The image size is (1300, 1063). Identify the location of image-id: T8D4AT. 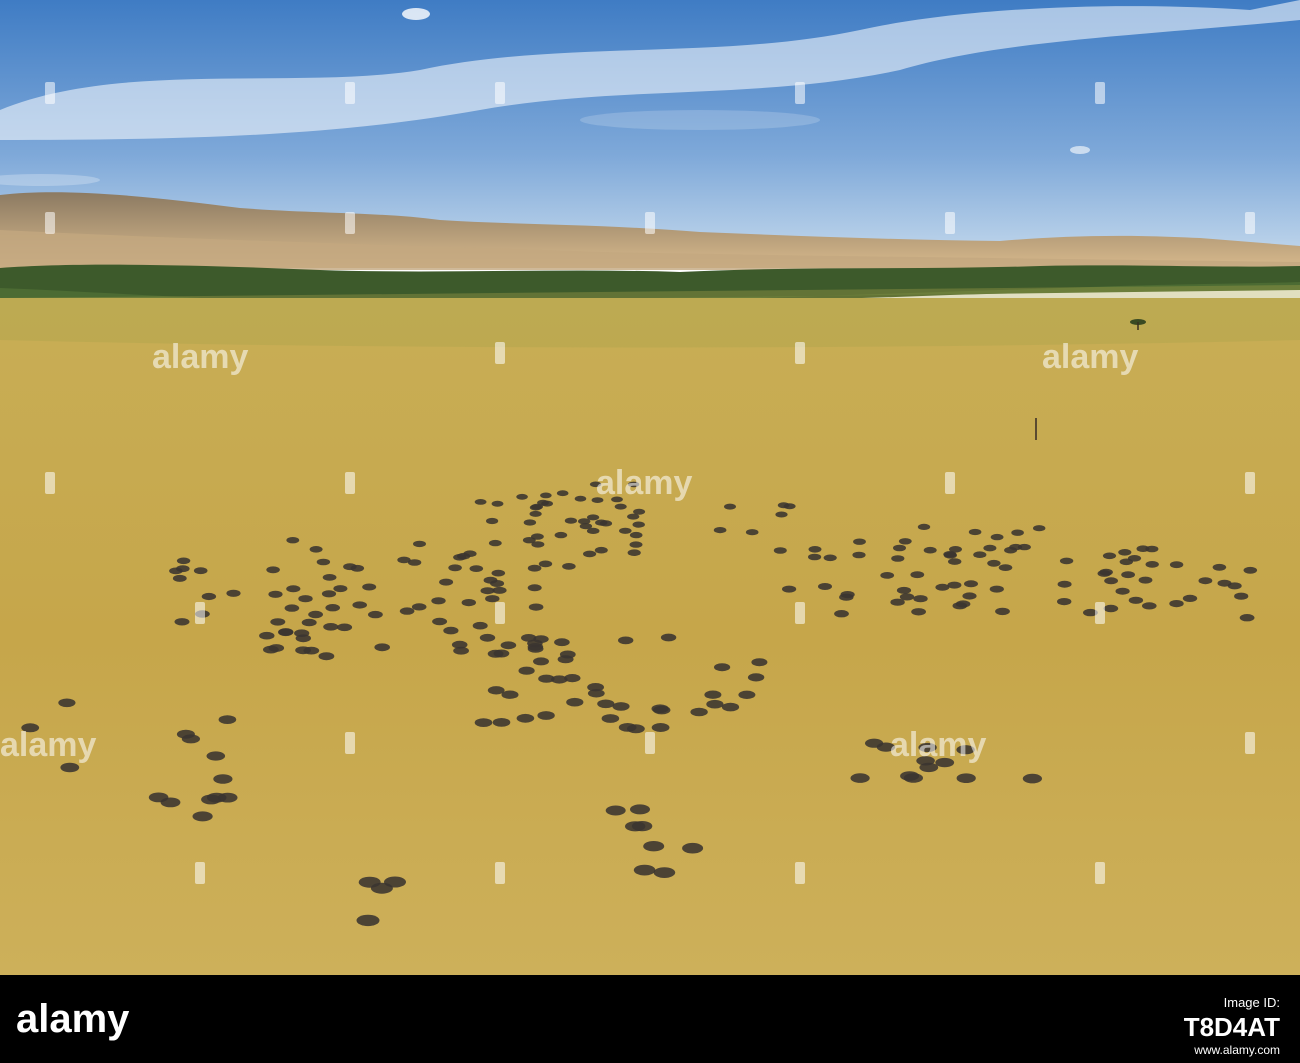
(1231, 1027).